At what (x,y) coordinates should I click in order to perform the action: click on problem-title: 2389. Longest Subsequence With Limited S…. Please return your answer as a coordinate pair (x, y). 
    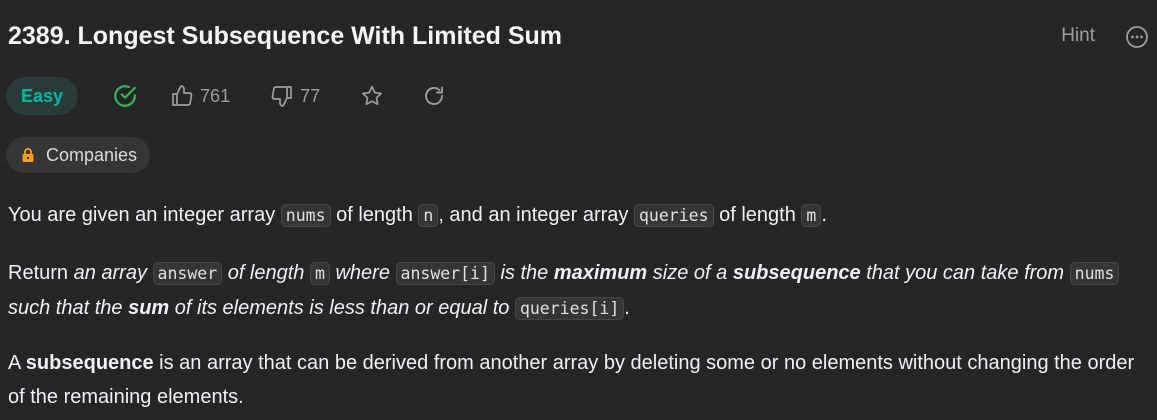
    Looking at the image, I should click on (285, 36).